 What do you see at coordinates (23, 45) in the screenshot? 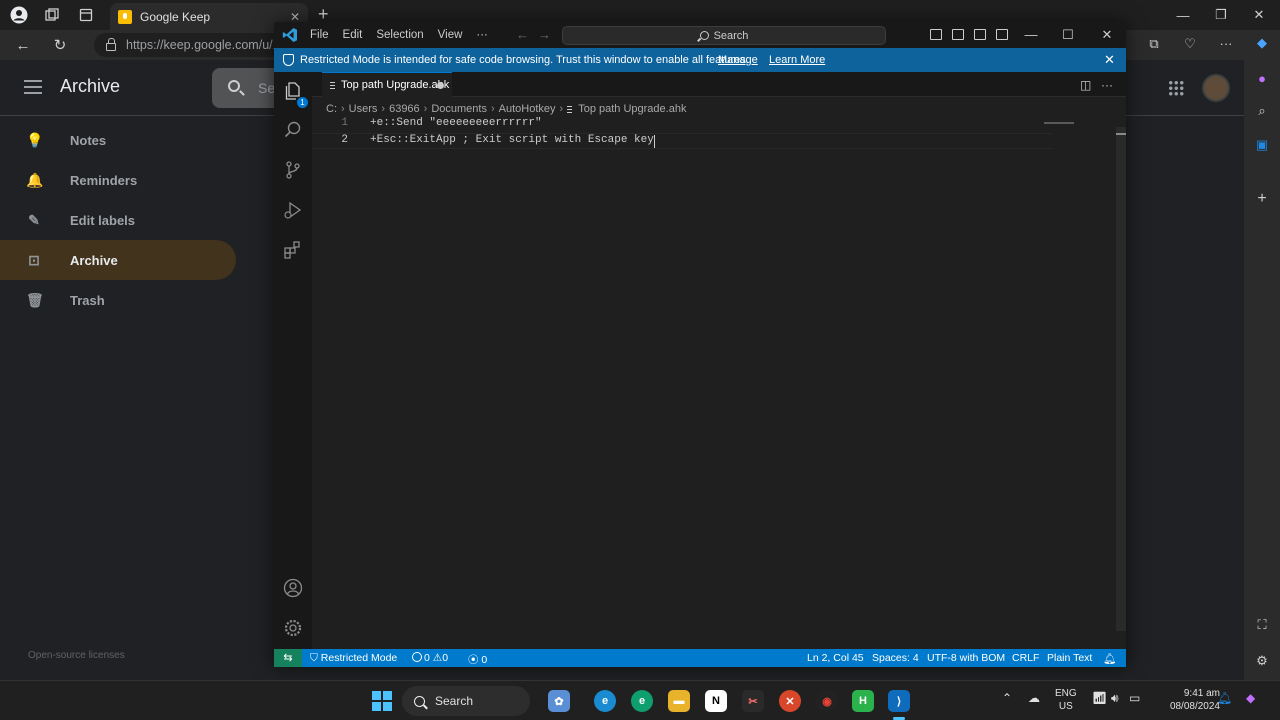
I see `back-button: ←` at bounding box center [23, 45].